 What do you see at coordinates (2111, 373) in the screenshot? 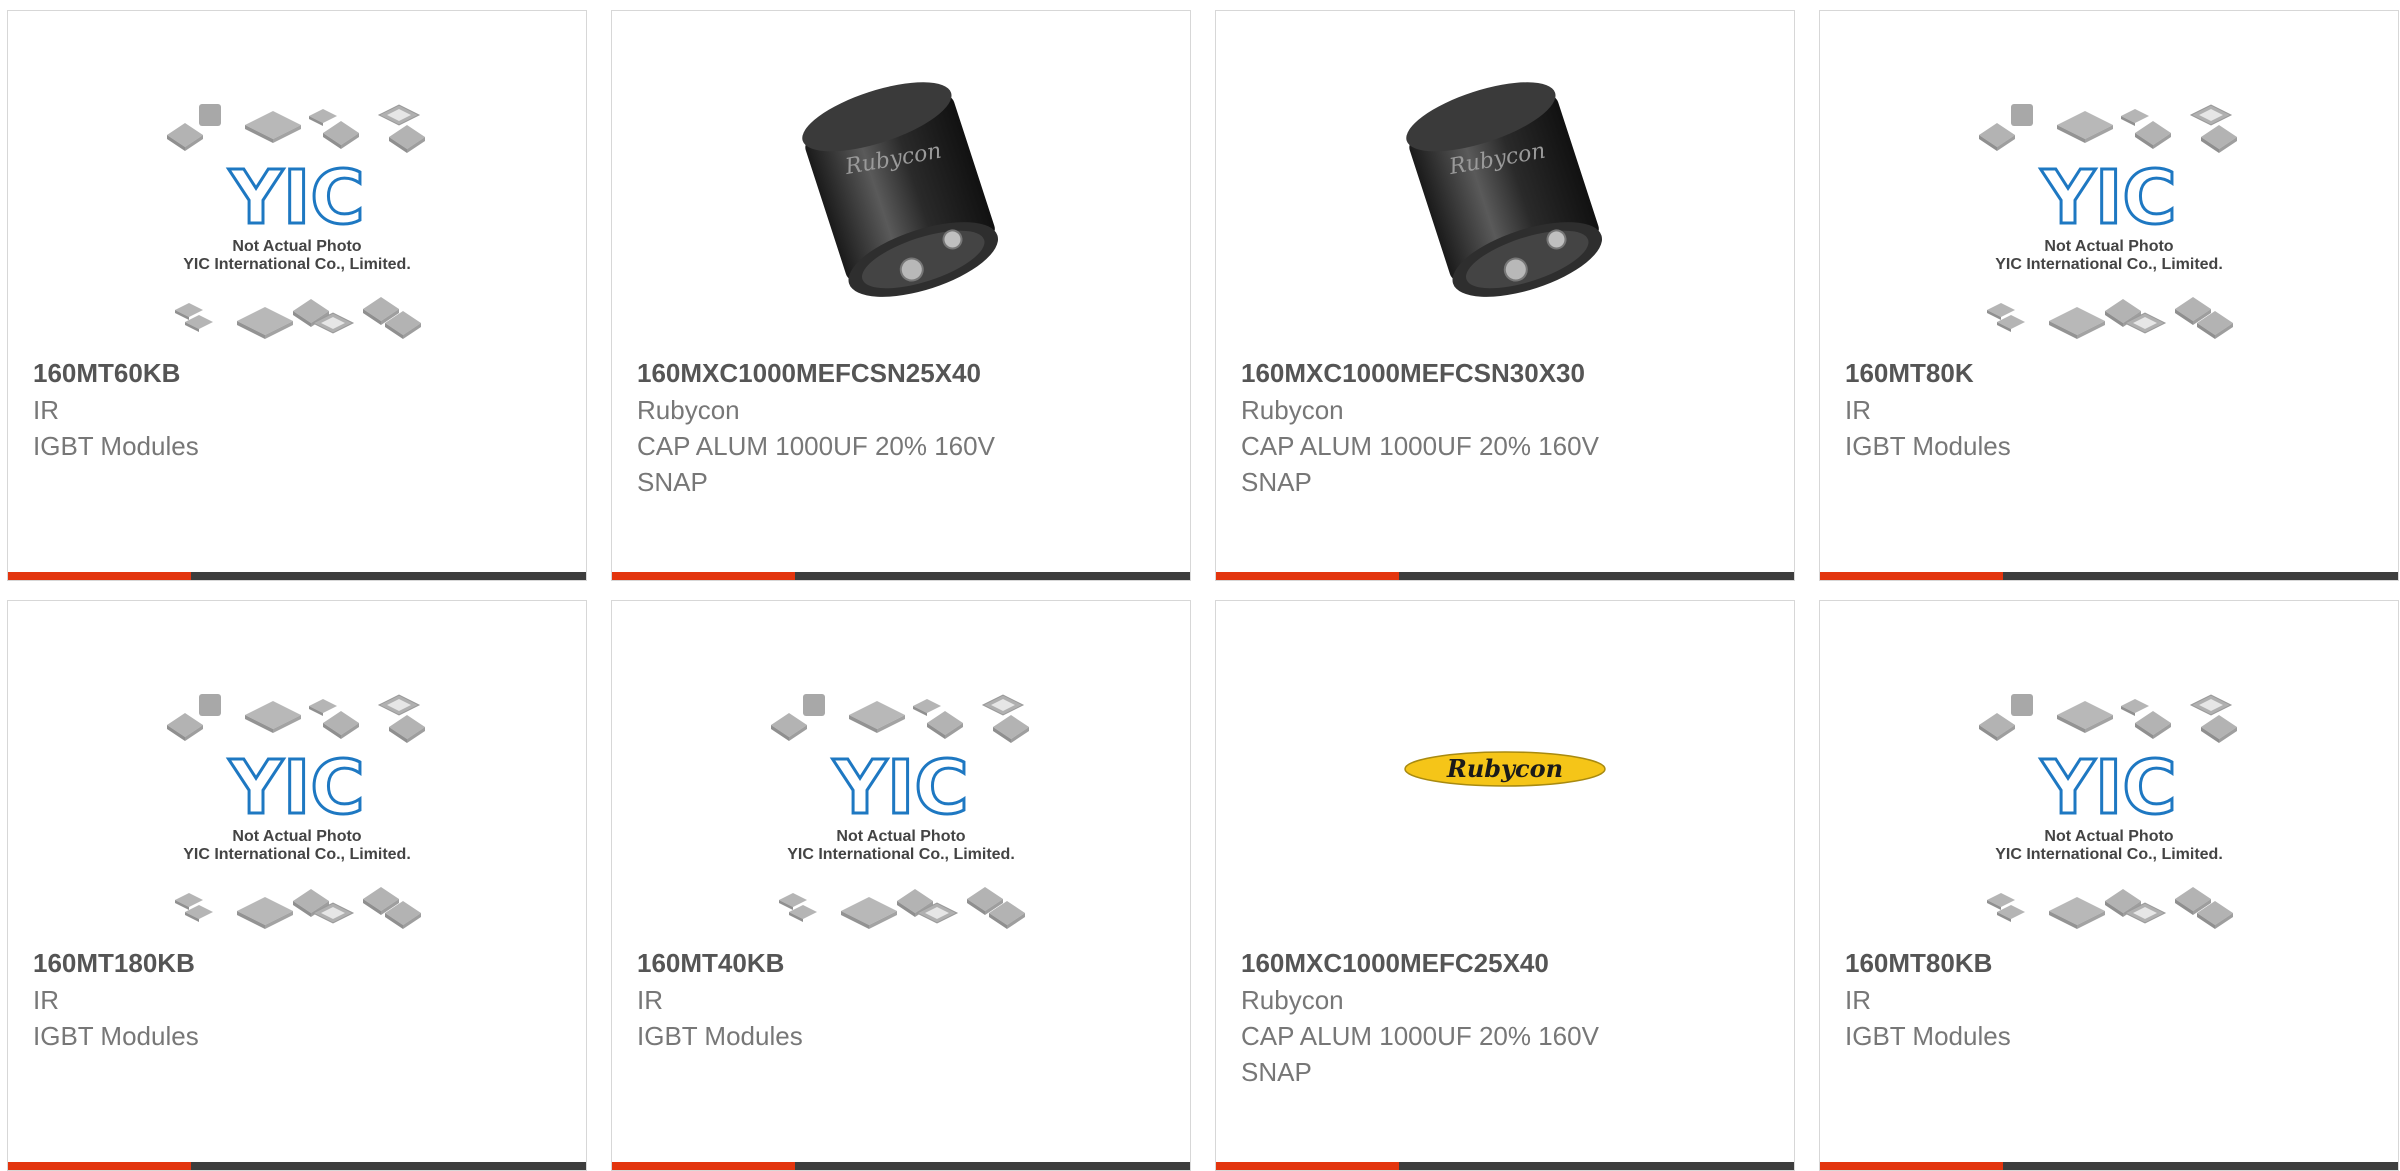
I see `part-number-link: 160MT80K` at bounding box center [2111, 373].